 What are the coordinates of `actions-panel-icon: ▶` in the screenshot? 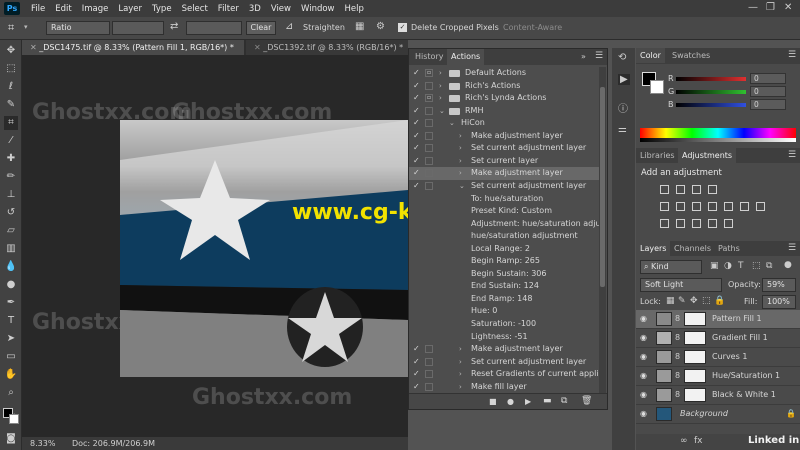 It's located at (624, 79).